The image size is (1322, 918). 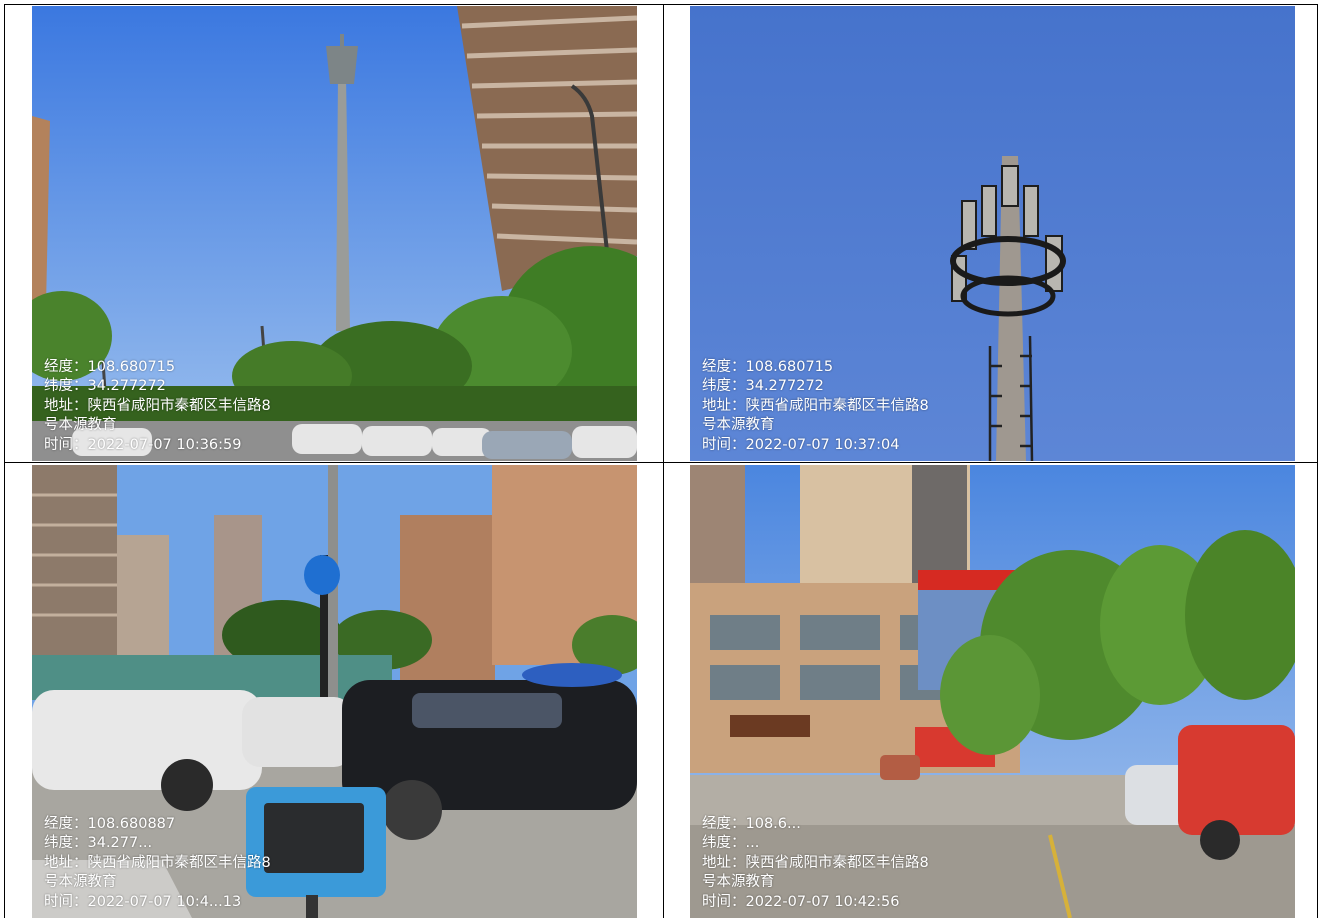 What do you see at coordinates (801, 901) in the screenshot?
I see `watermark-time: 时间：2022-07-07 10:42:56` at bounding box center [801, 901].